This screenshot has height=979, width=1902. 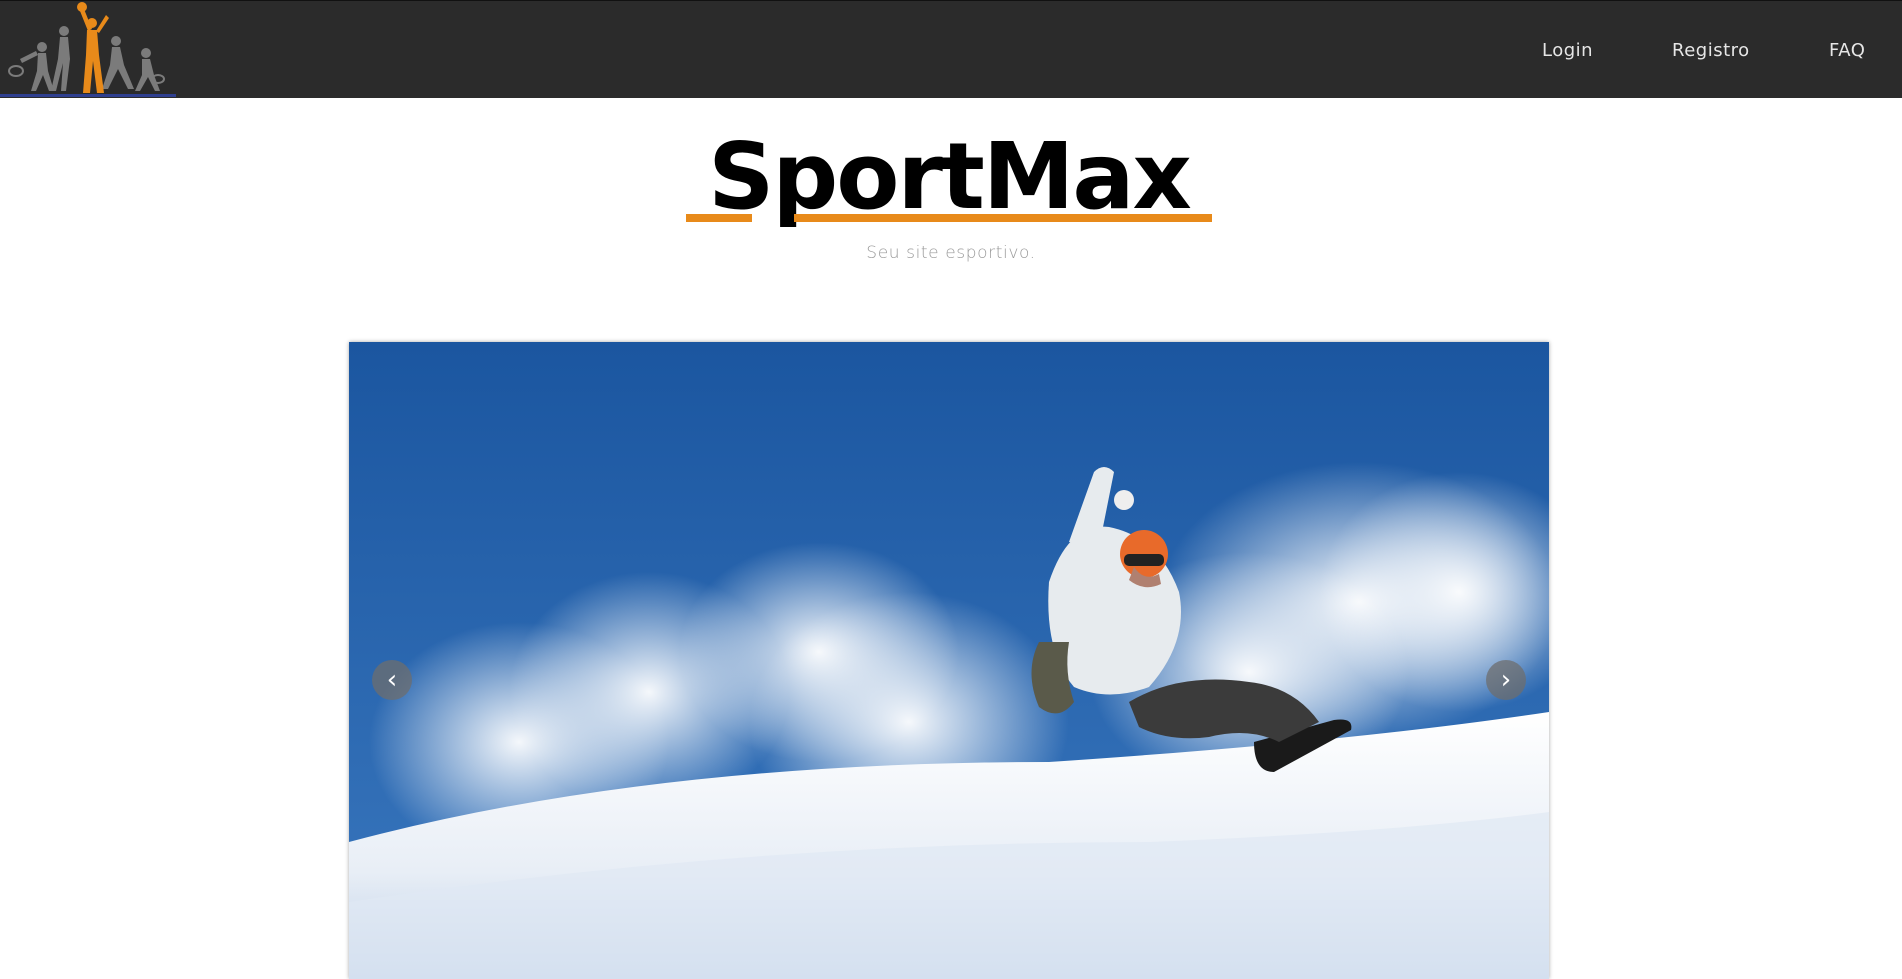 What do you see at coordinates (1567, 50) in the screenshot?
I see `nav-login-link: Login` at bounding box center [1567, 50].